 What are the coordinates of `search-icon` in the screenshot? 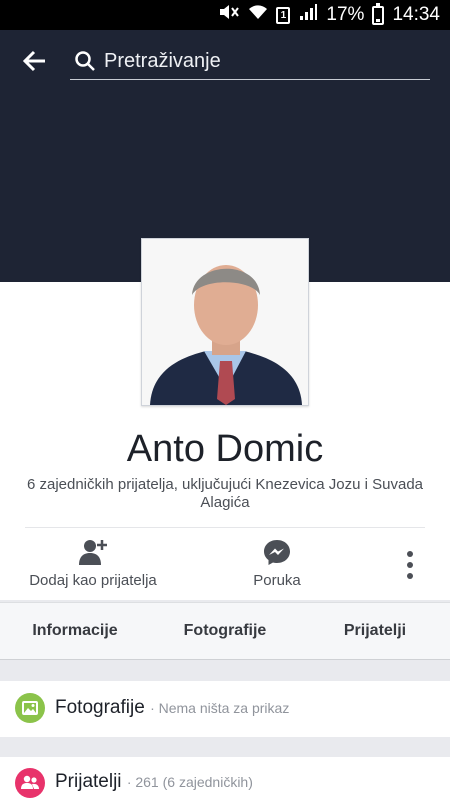 It's located at (85, 61).